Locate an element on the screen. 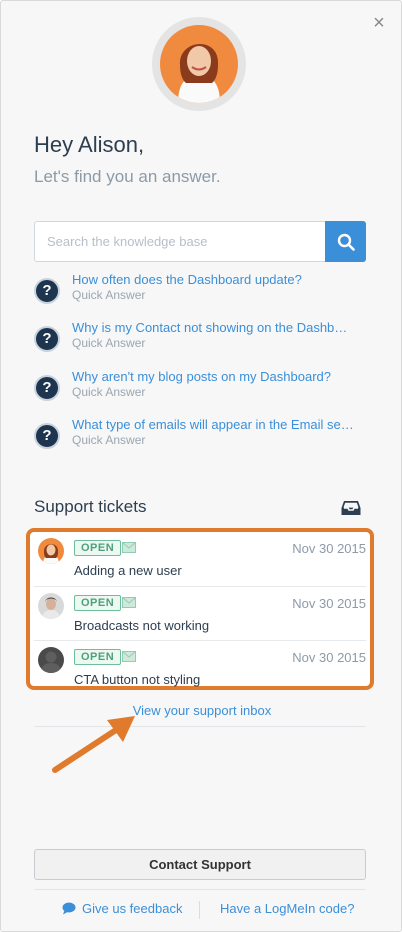  contact-support-button: Contact Support is located at coordinates (200, 864).